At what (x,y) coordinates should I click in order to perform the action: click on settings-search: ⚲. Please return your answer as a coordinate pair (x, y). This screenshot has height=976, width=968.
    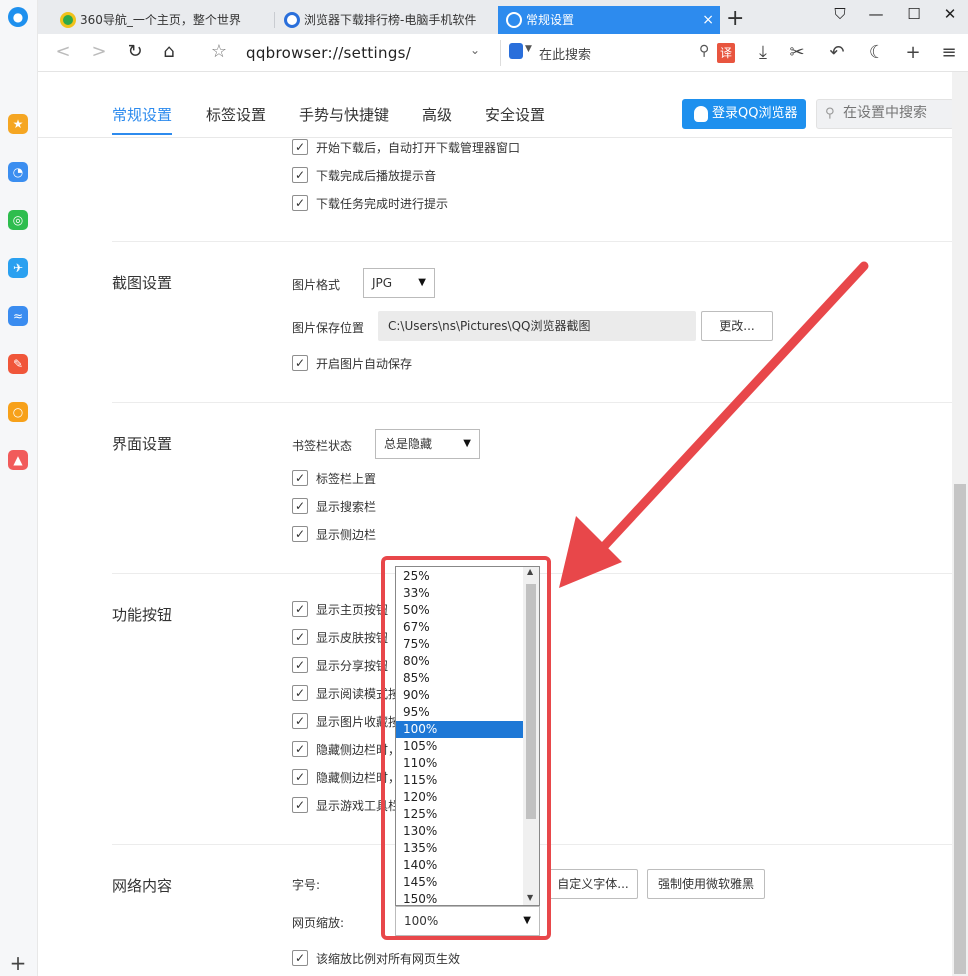
    Looking at the image, I should click on (885, 114).